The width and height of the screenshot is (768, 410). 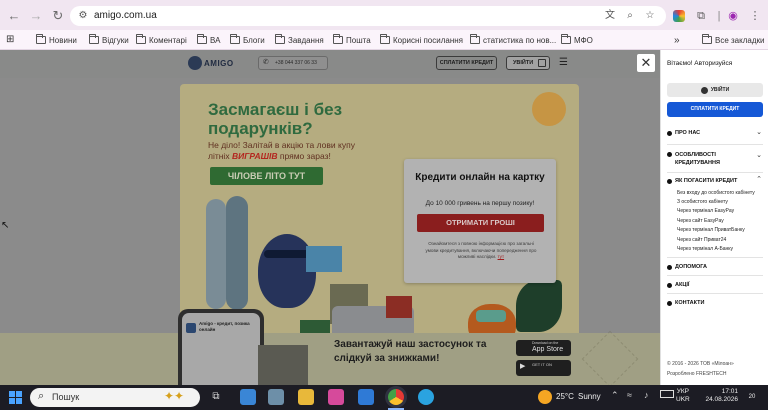 I want to click on monstera-leaf-image, so click(x=539, y=306).